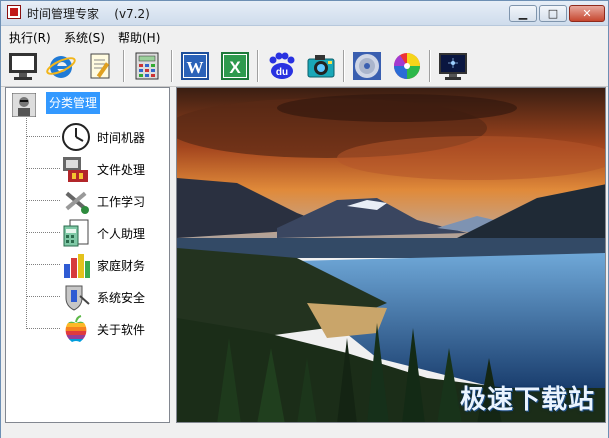 The image size is (609, 438). I want to click on toolbar-baidu-button: du, so click(281, 66).